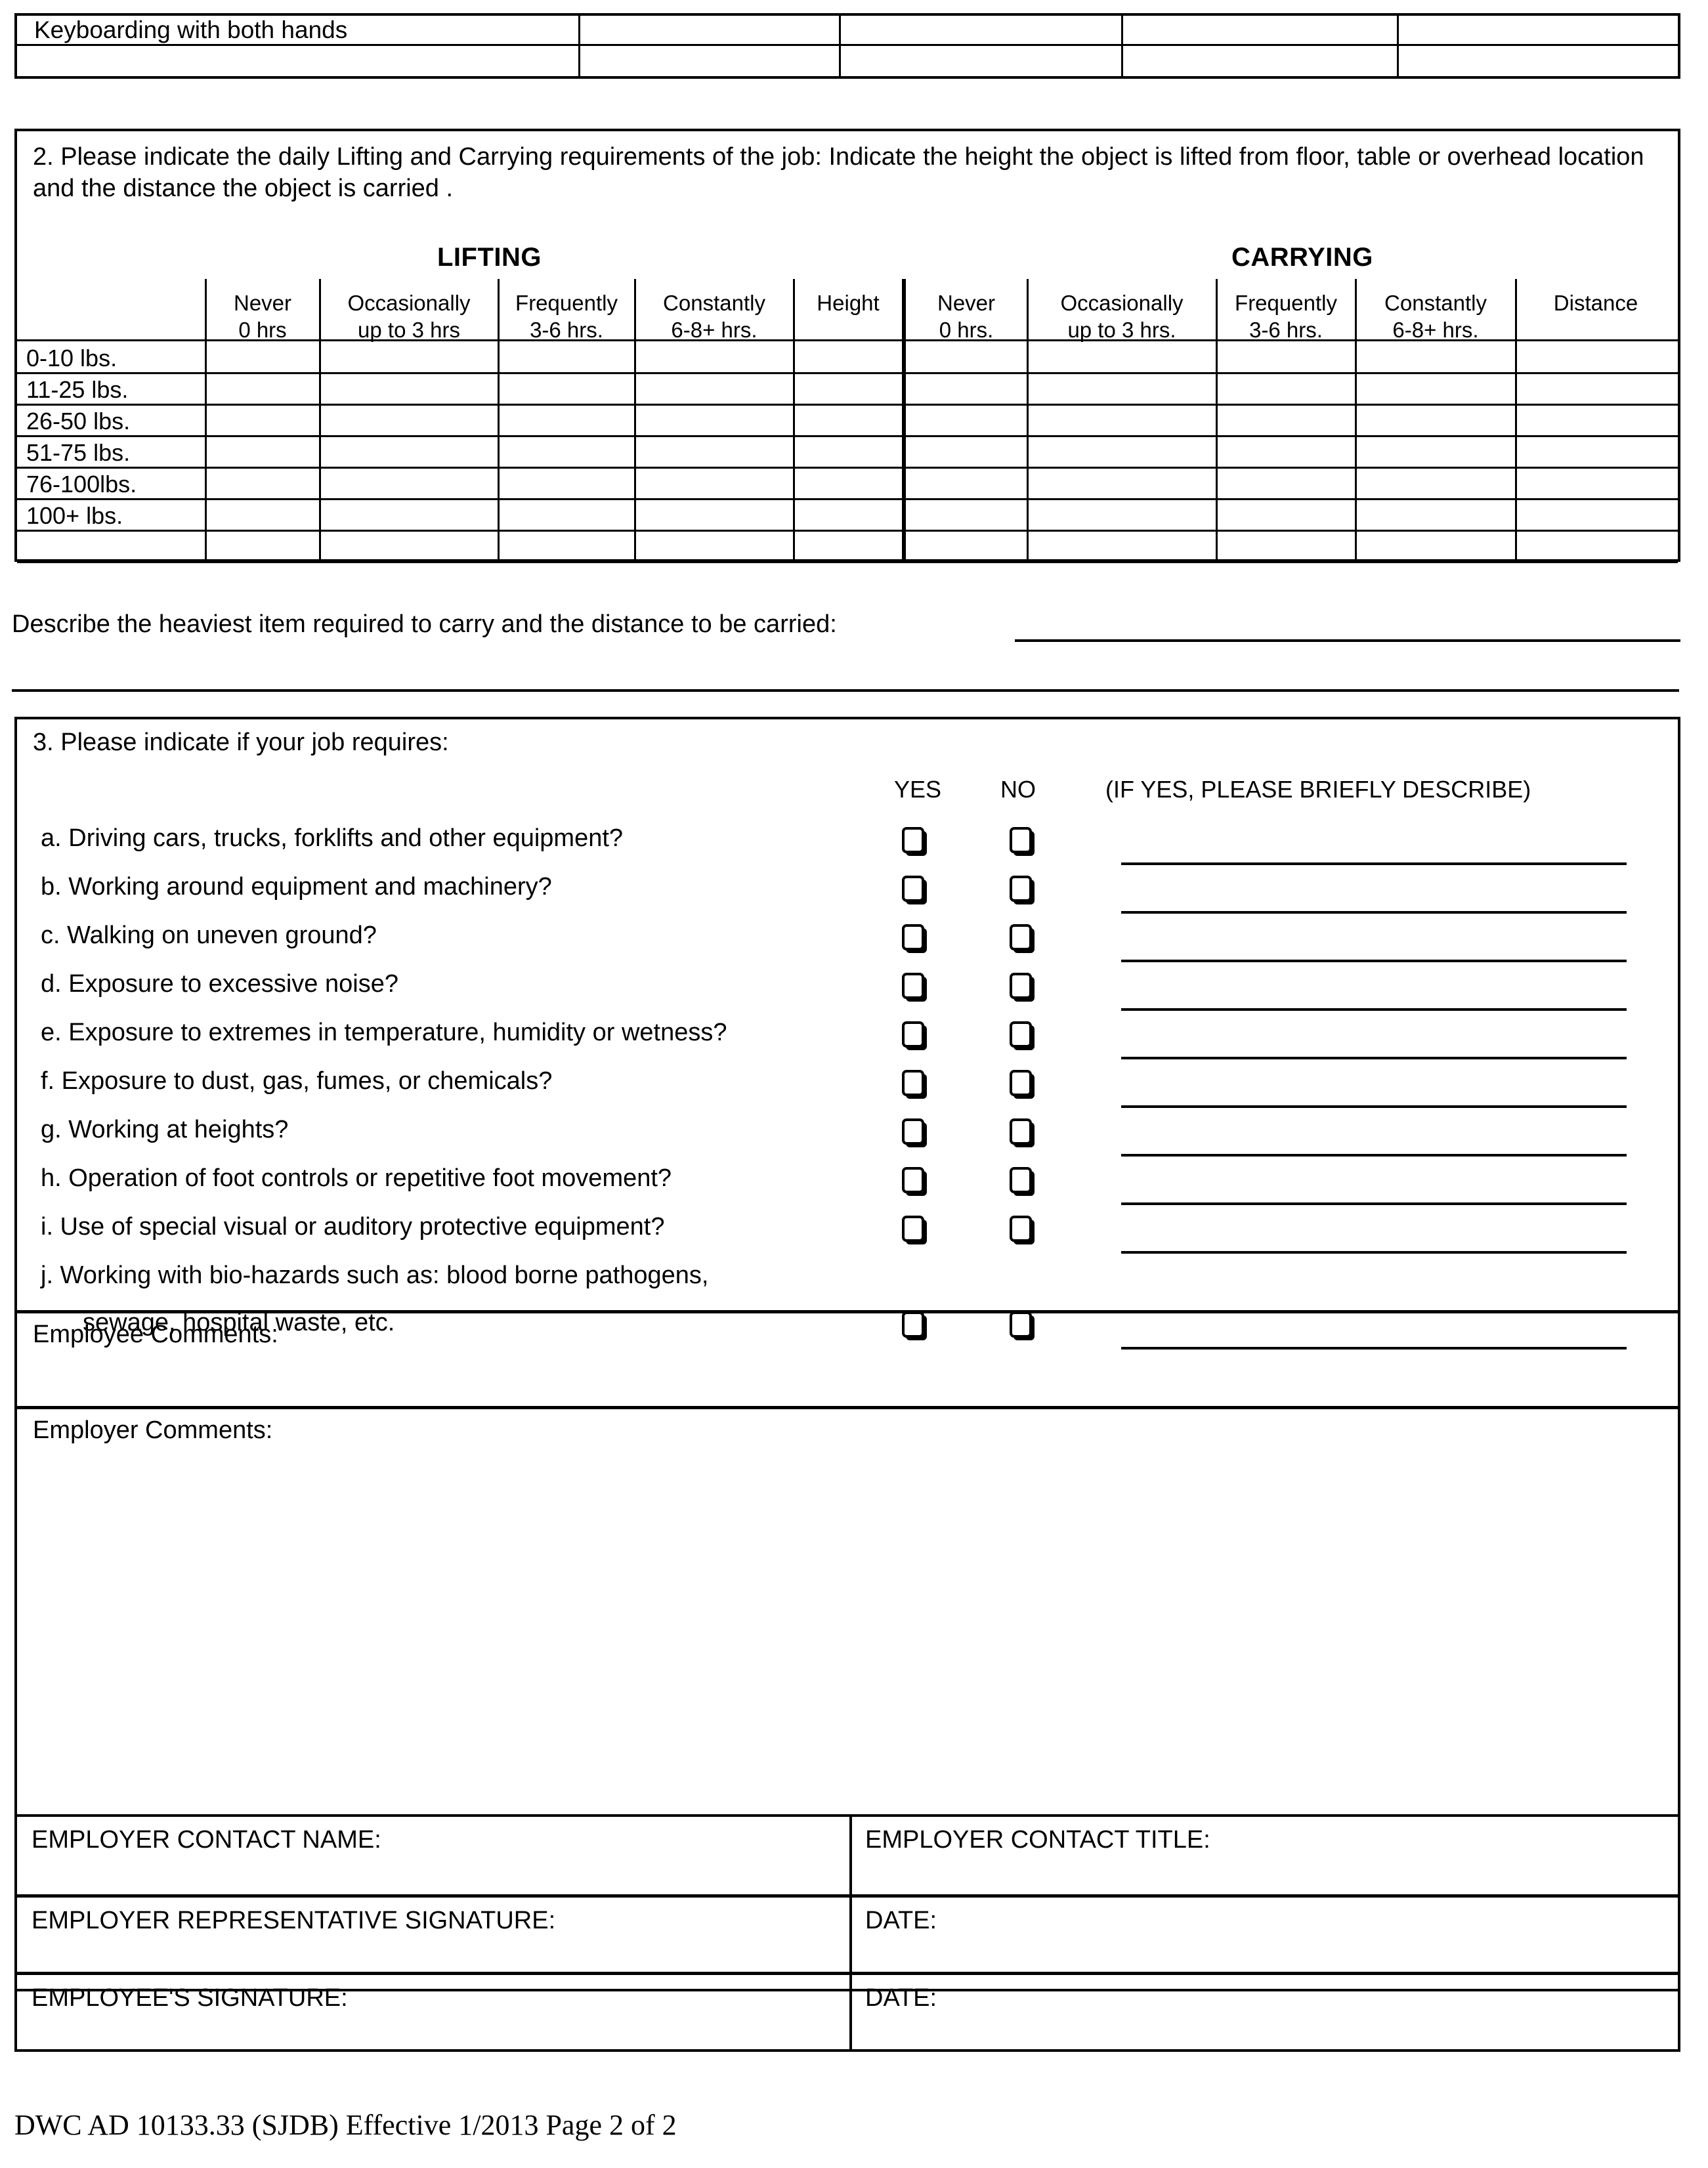  What do you see at coordinates (1121, 330) in the screenshot?
I see `carrying-col-2-sub: up to 3 hrs.` at bounding box center [1121, 330].